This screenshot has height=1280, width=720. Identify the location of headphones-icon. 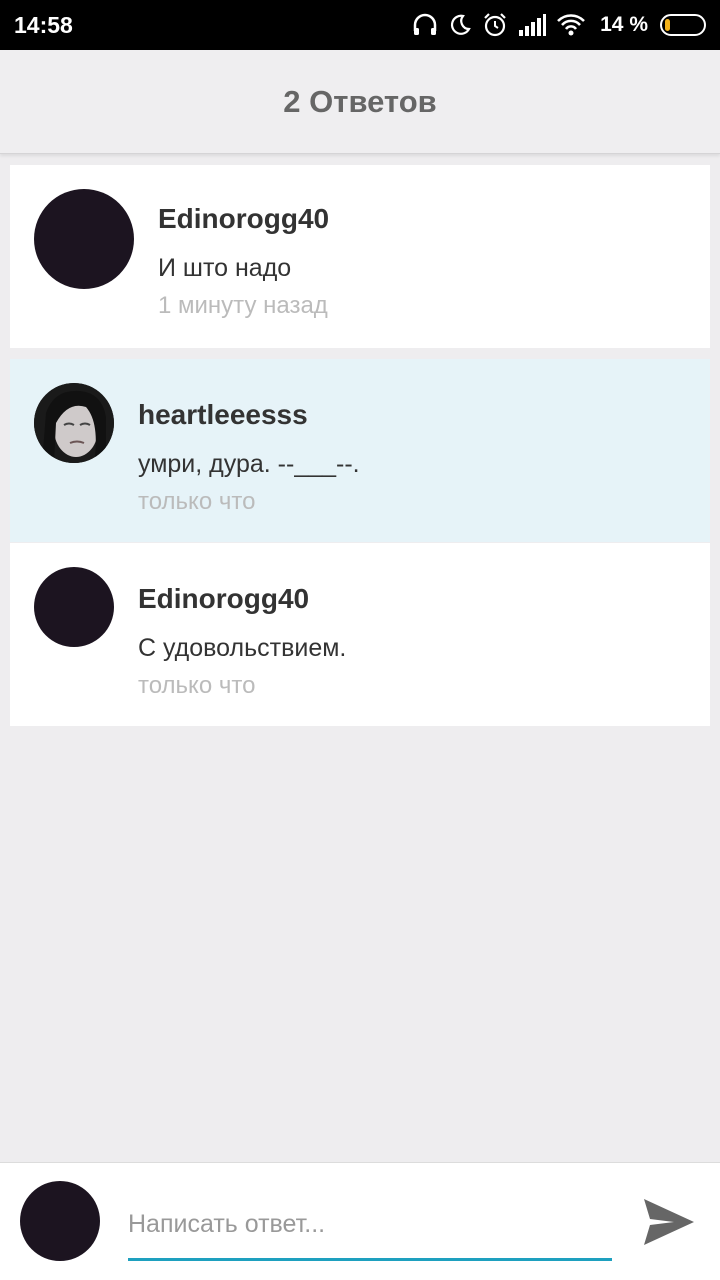
(425, 24).